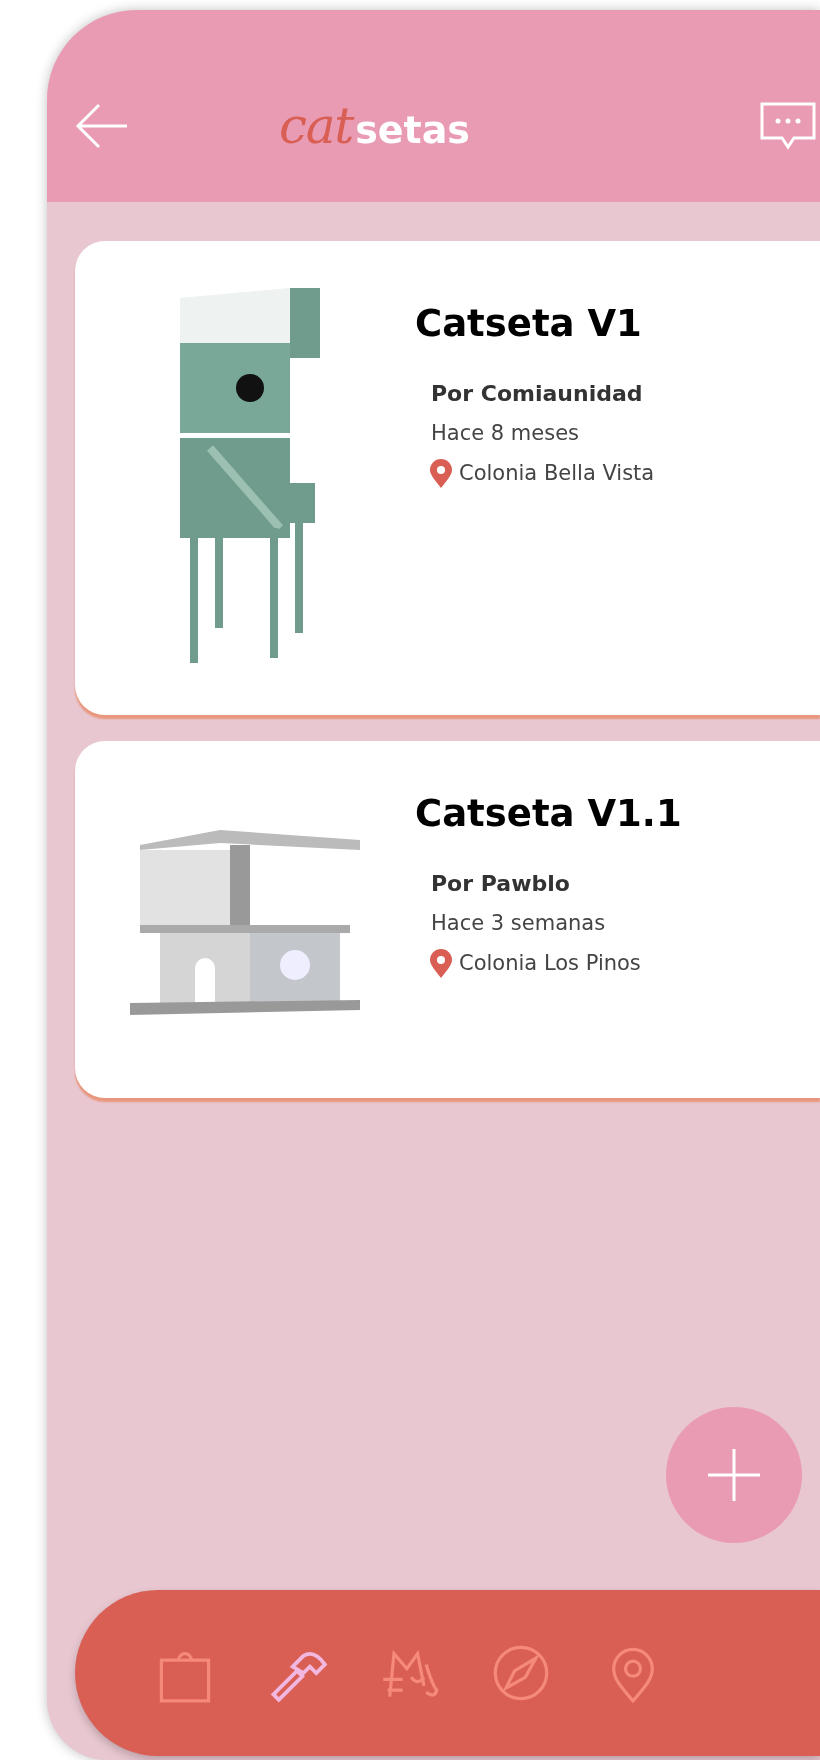 The width and height of the screenshot is (820, 1760). I want to click on time-text: Hace 8 meses, so click(505, 434).